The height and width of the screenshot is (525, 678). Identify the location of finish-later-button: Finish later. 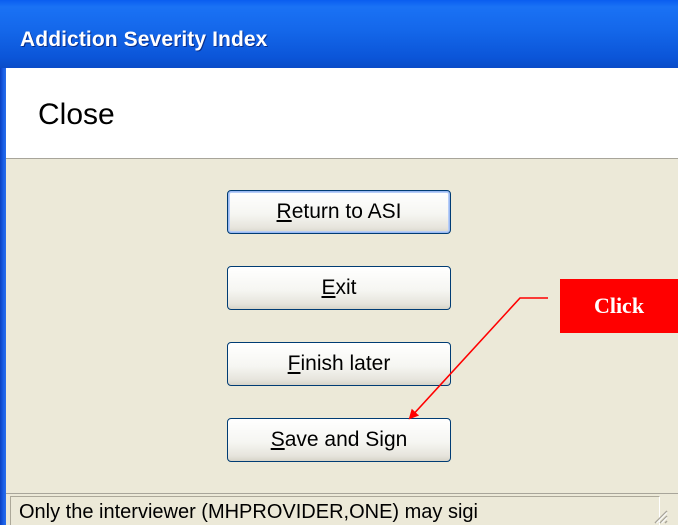
(339, 364).